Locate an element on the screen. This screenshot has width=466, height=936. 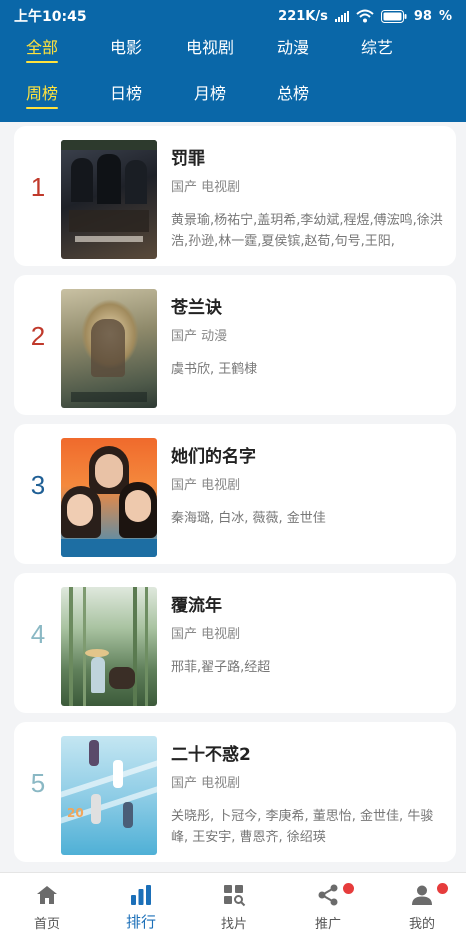
item-title: 二十不惑2 is located at coordinates (211, 755).